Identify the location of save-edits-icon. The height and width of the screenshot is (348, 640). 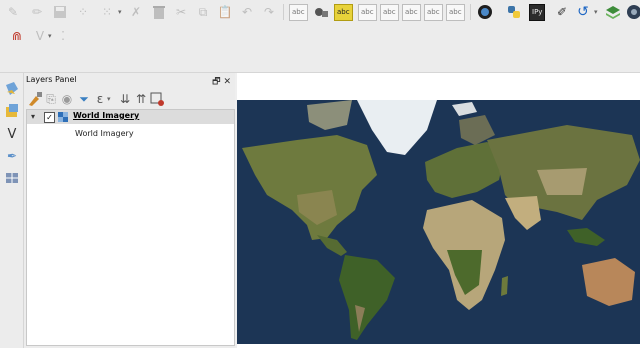
(60, 12).